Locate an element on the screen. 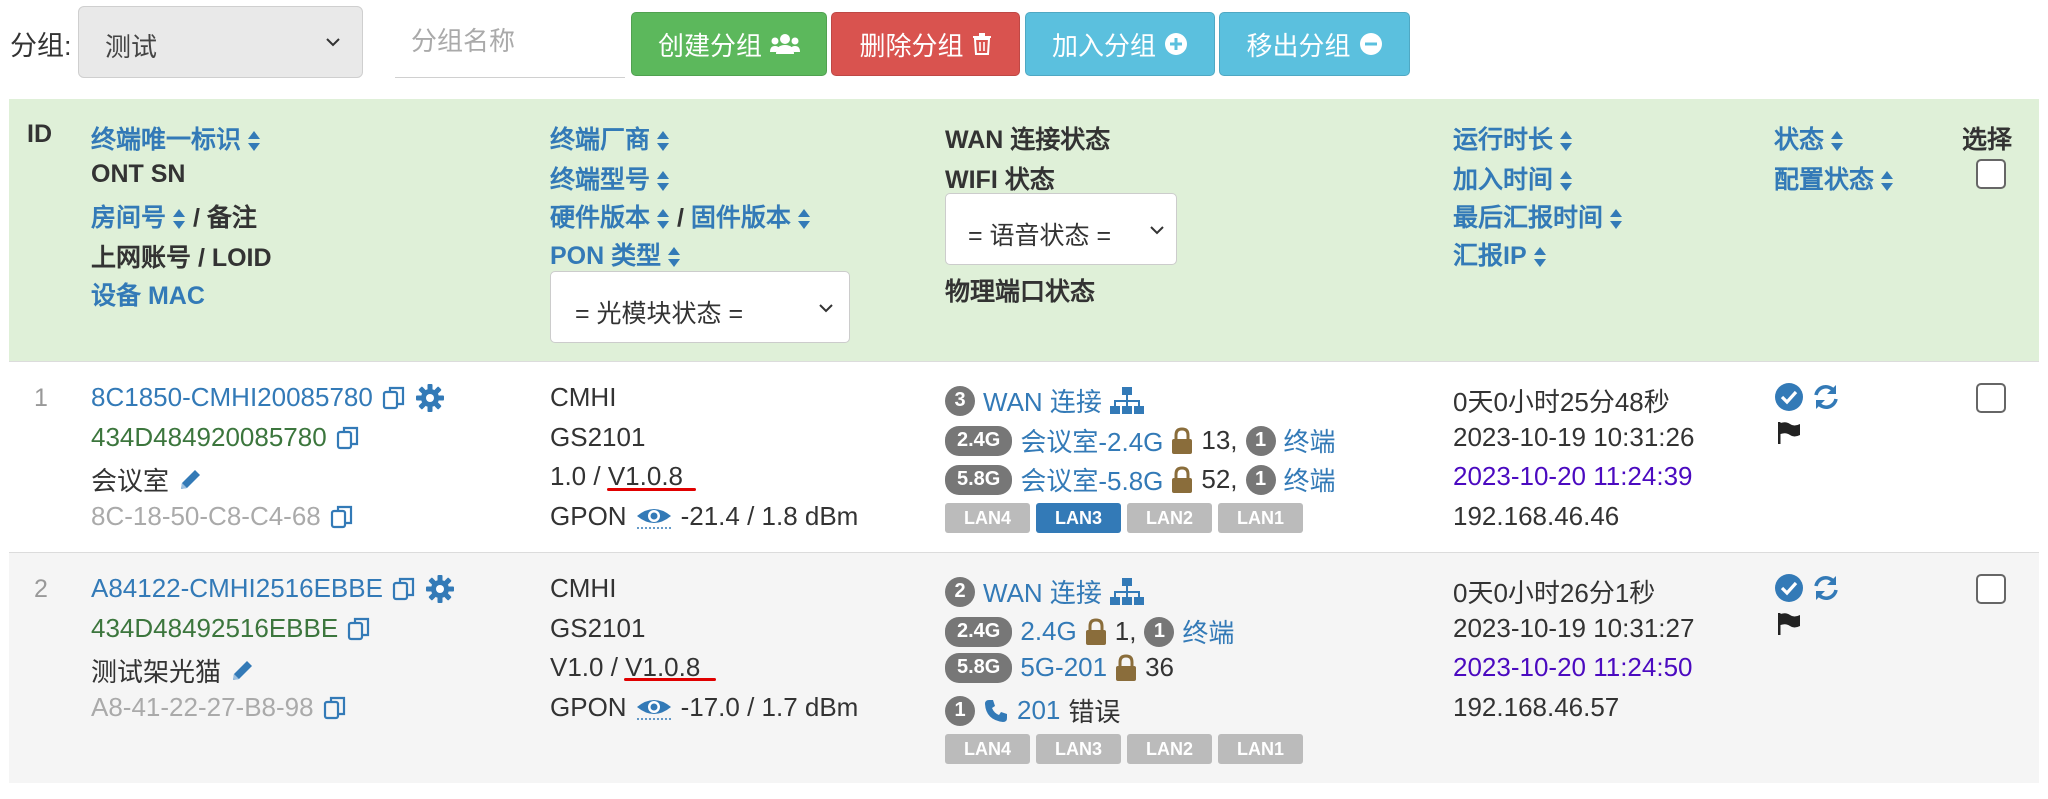  voice-number-link: 201 is located at coordinates (1038, 710).